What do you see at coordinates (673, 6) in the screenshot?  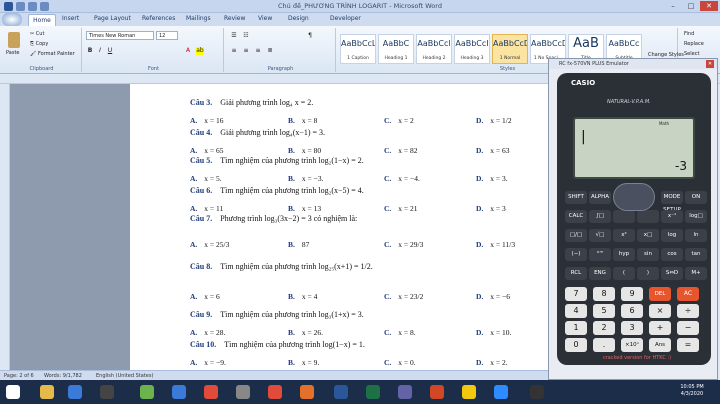 I see `minimize-button: –` at bounding box center [673, 6].